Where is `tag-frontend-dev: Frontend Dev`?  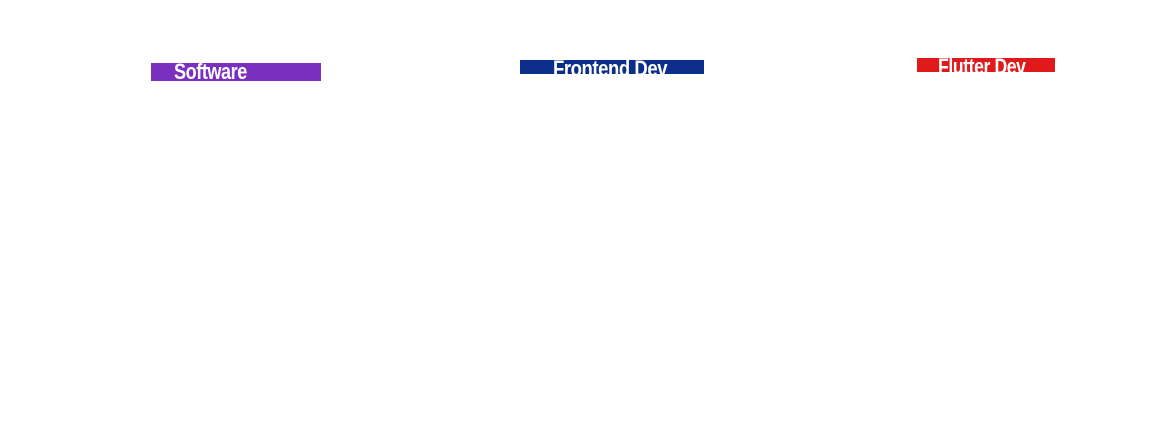 tag-frontend-dev: Frontend Dev is located at coordinates (612, 67).